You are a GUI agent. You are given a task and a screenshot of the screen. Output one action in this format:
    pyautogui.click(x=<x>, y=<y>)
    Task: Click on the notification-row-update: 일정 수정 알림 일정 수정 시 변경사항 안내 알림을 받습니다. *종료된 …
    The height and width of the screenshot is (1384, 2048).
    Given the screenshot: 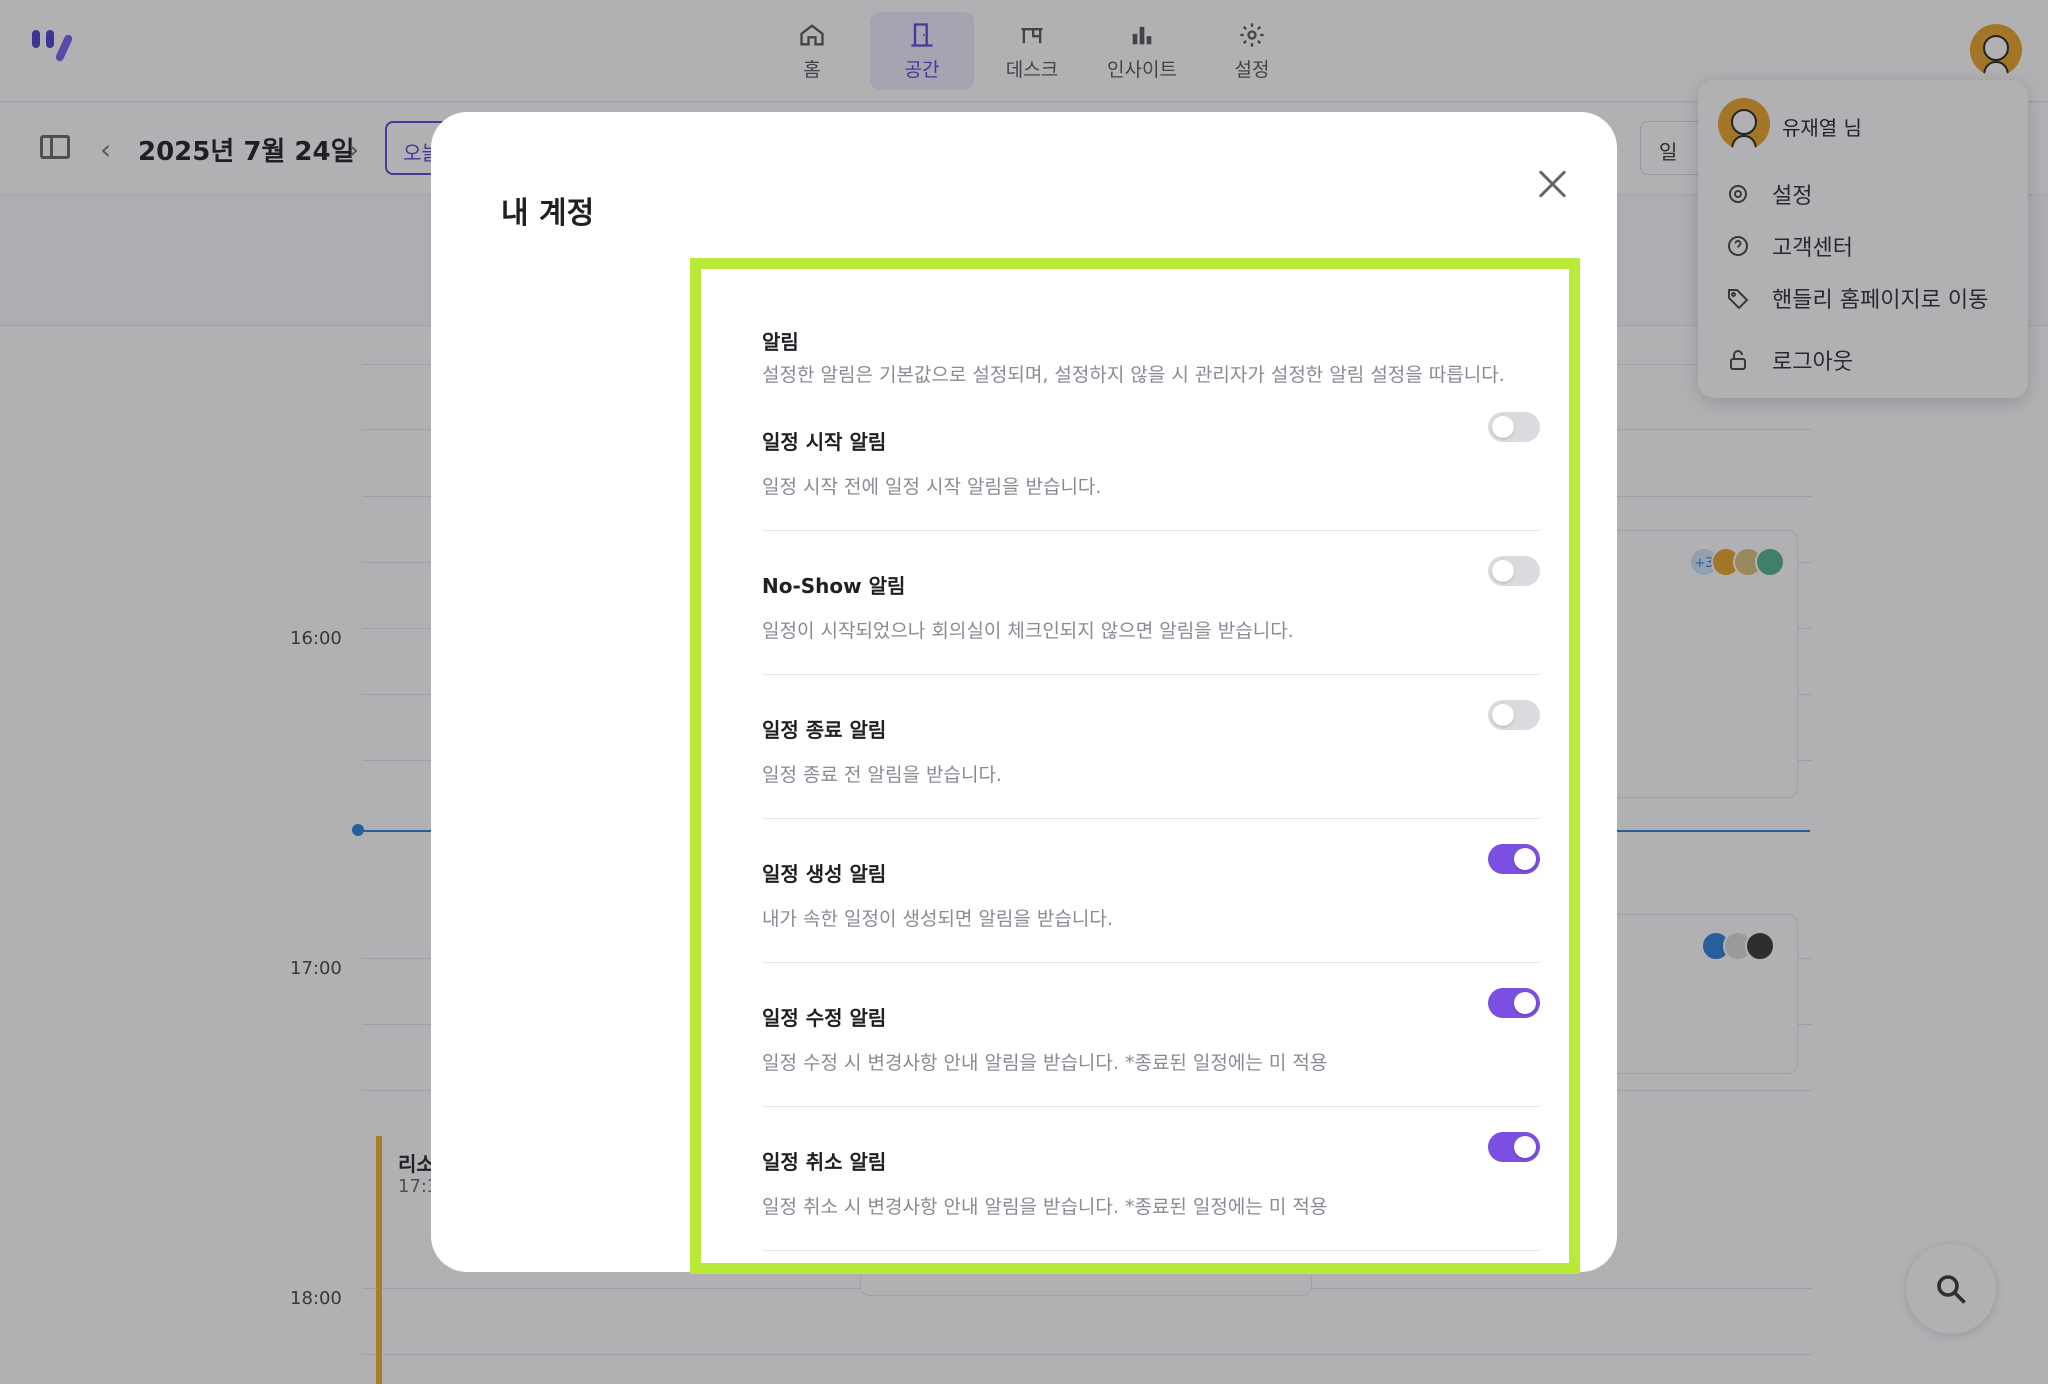 What is the action you would take?
    pyautogui.click(x=1151, y=1067)
    